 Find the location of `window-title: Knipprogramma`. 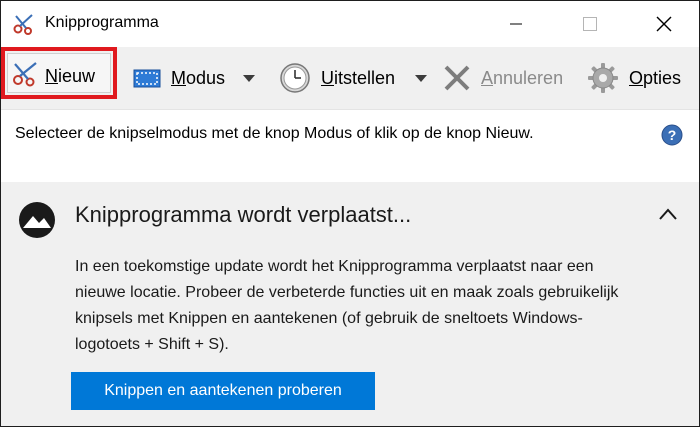

window-title: Knipprogramma is located at coordinates (102, 22).